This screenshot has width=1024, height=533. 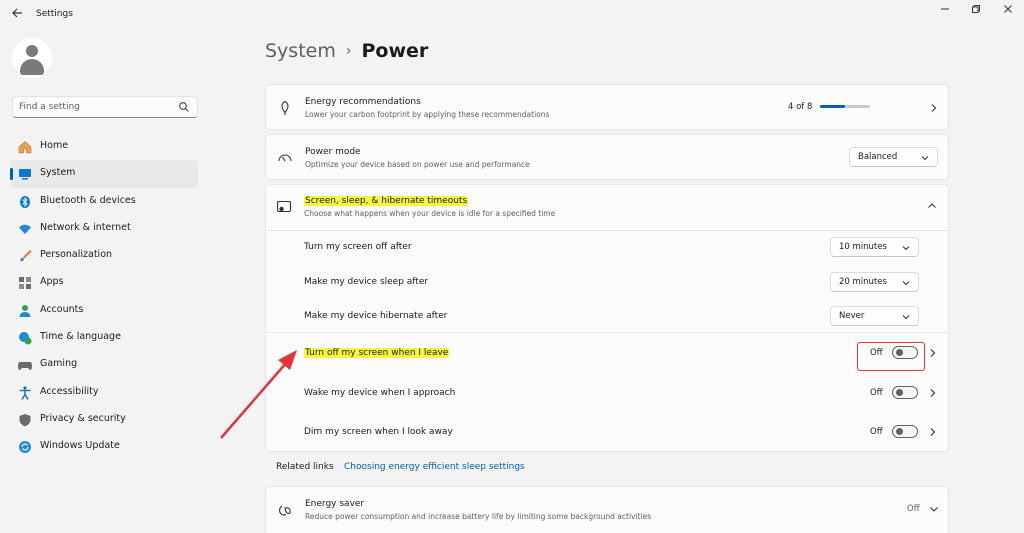 What do you see at coordinates (287, 360) in the screenshot?
I see `annotation-arrow-head` at bounding box center [287, 360].